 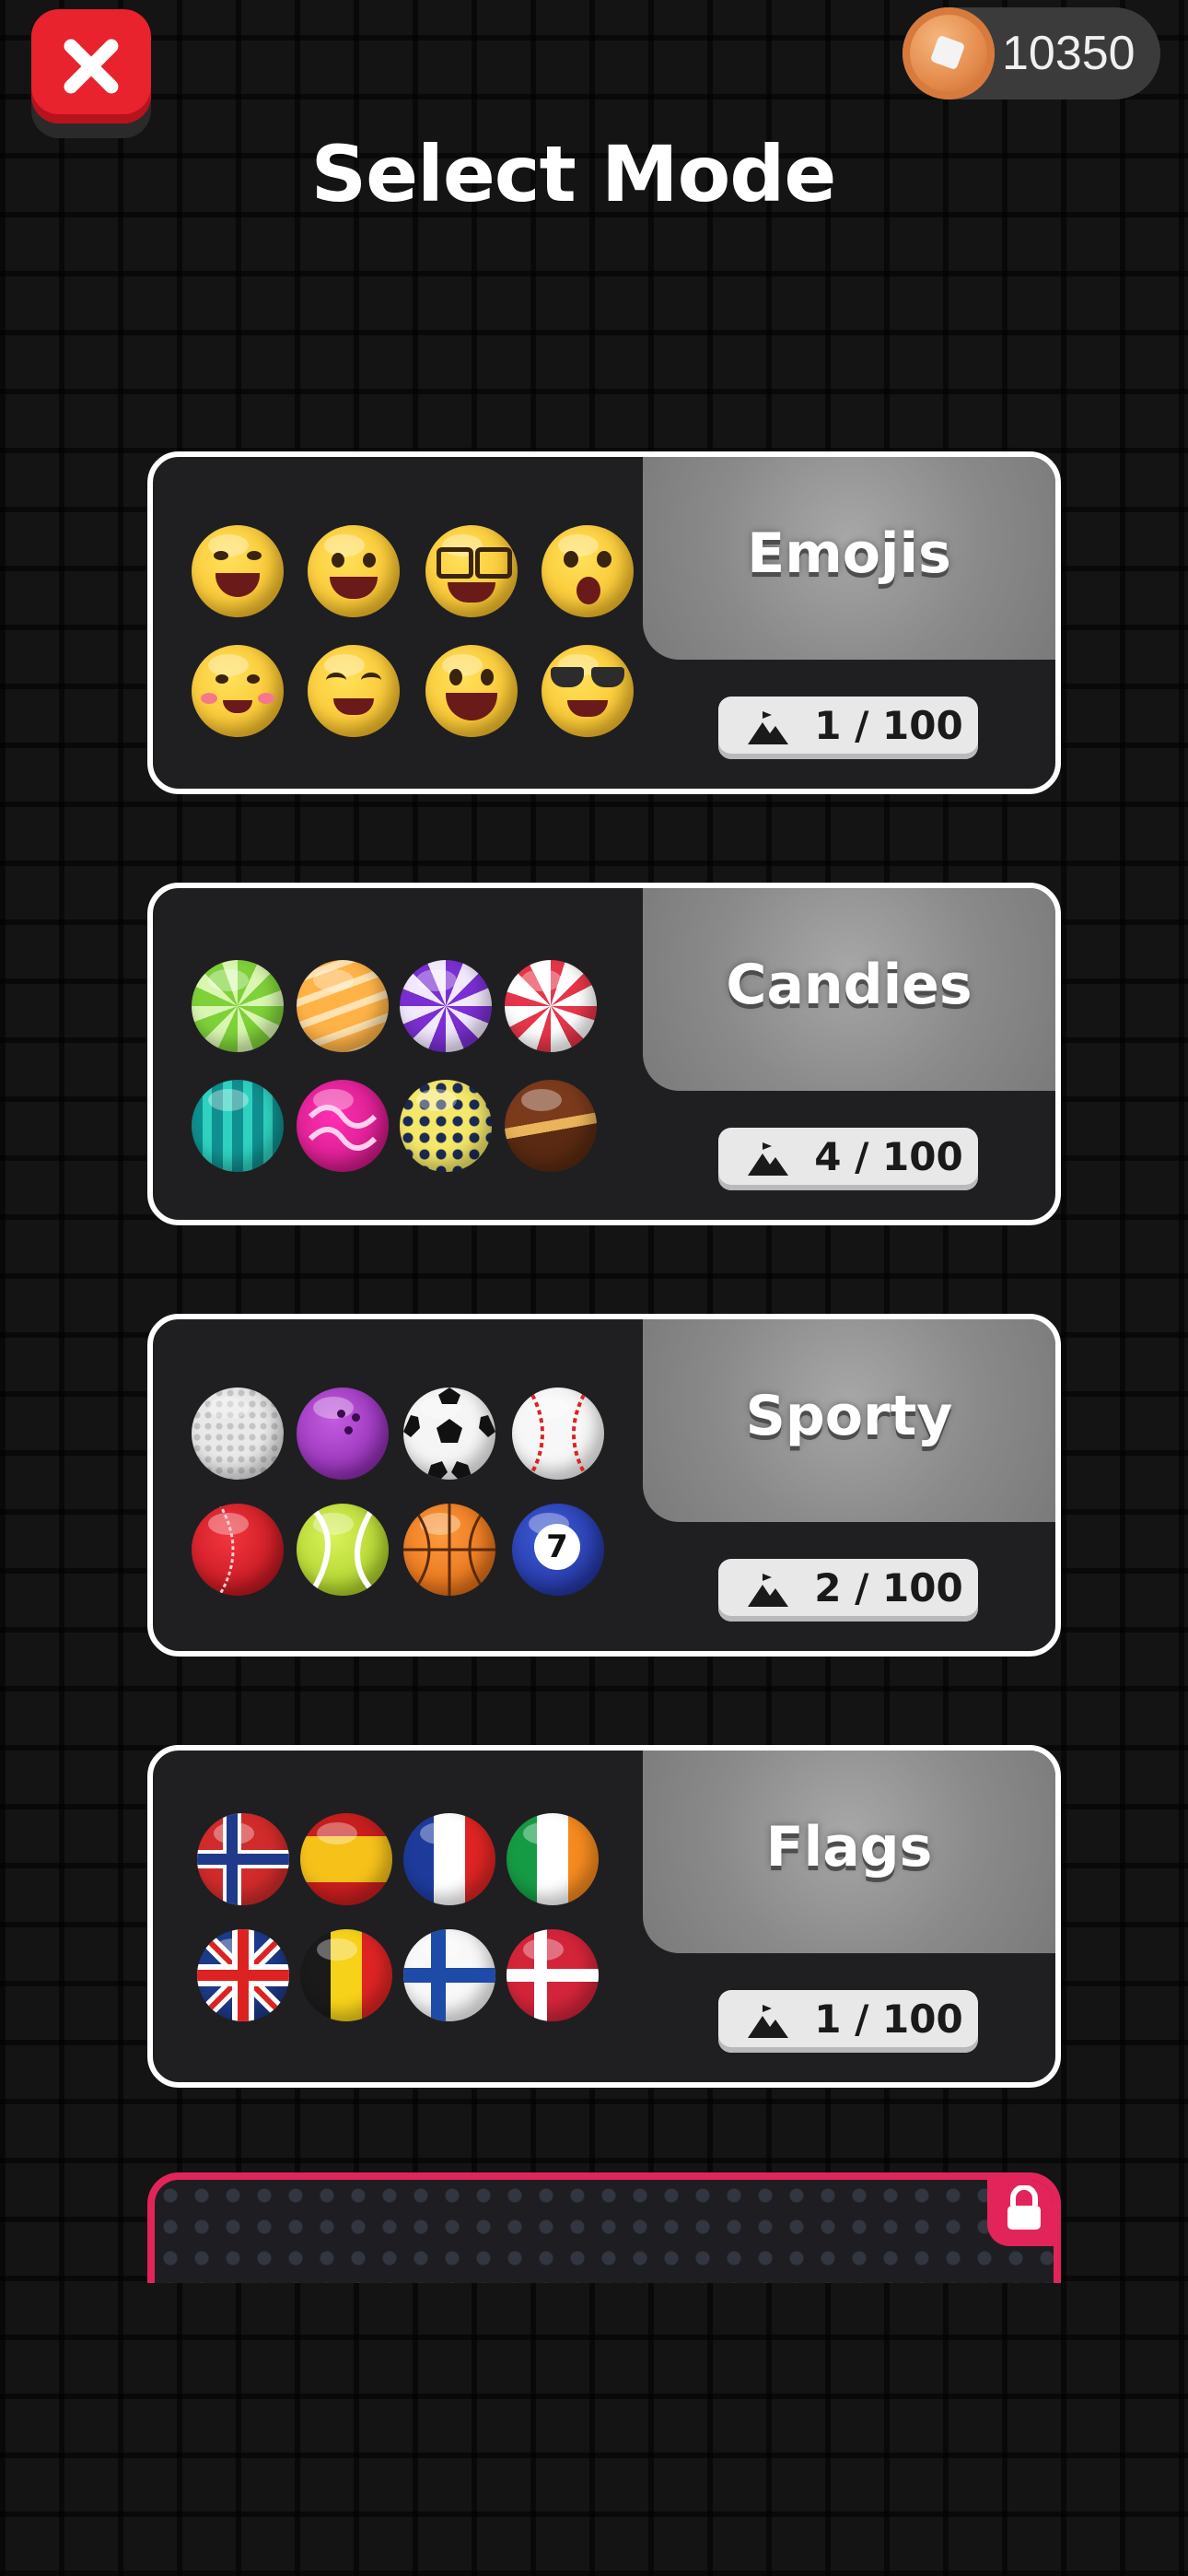 I want to click on france-flag-icon, so click(x=449, y=1859).